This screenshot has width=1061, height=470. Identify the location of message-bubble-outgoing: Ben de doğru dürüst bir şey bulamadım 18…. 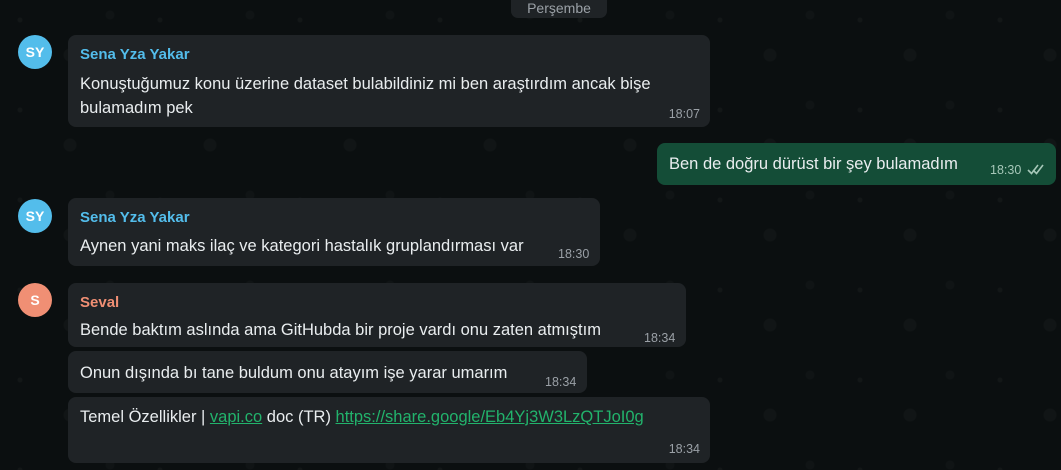
(856, 164).